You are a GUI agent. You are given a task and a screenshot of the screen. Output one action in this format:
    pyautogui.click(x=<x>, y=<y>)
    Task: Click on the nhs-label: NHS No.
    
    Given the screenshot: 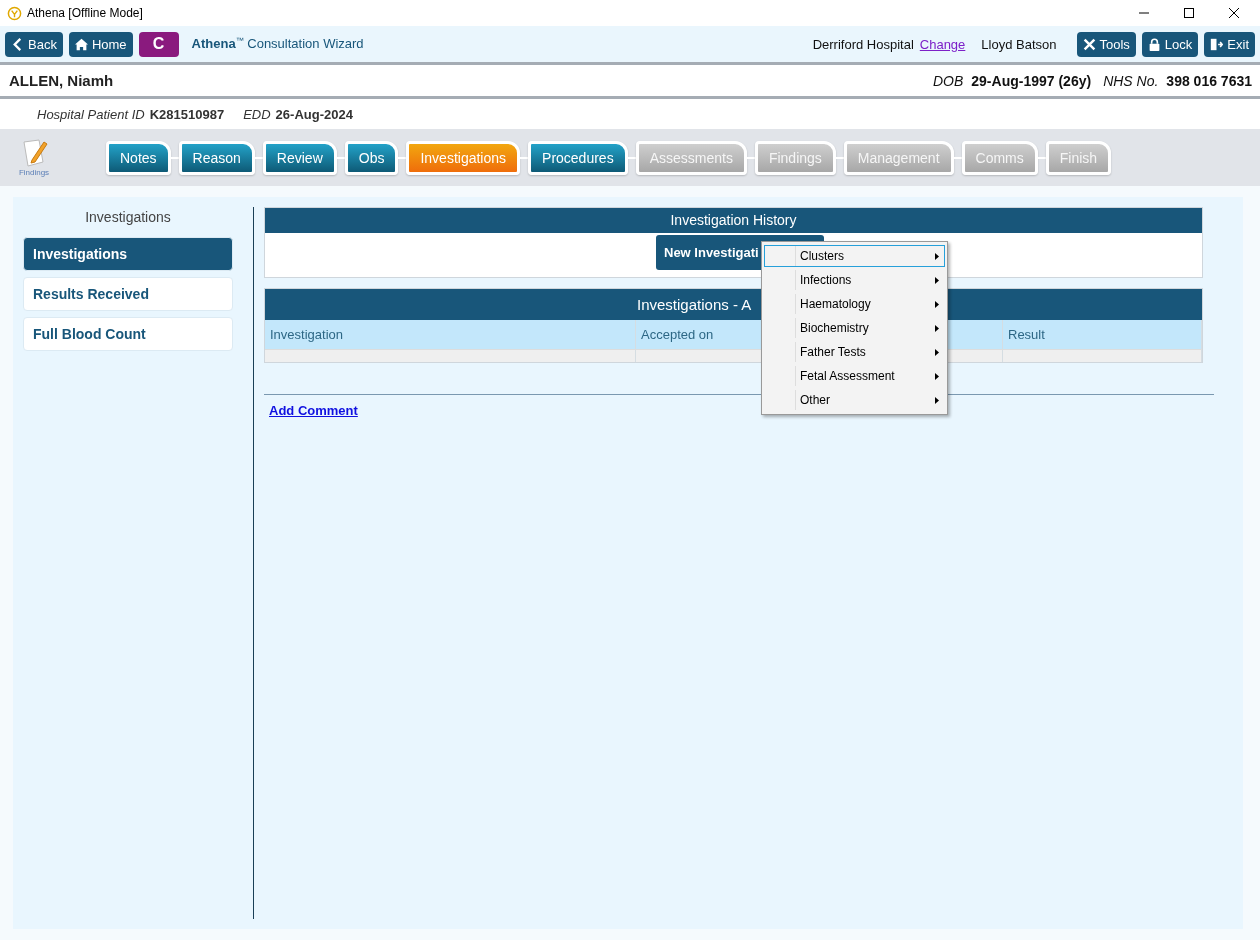 What is the action you would take?
    pyautogui.click(x=1131, y=80)
    